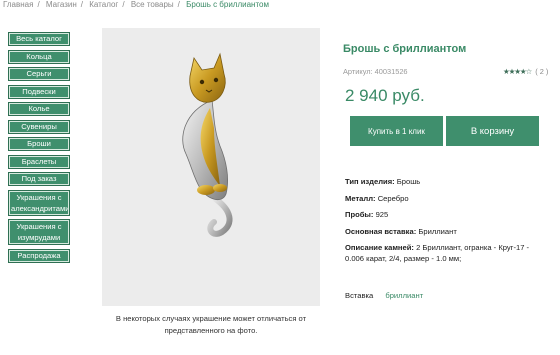 The width and height of the screenshot is (560, 355). What do you see at coordinates (359, 295) in the screenshot?
I see `insert-label: Вставка` at bounding box center [359, 295].